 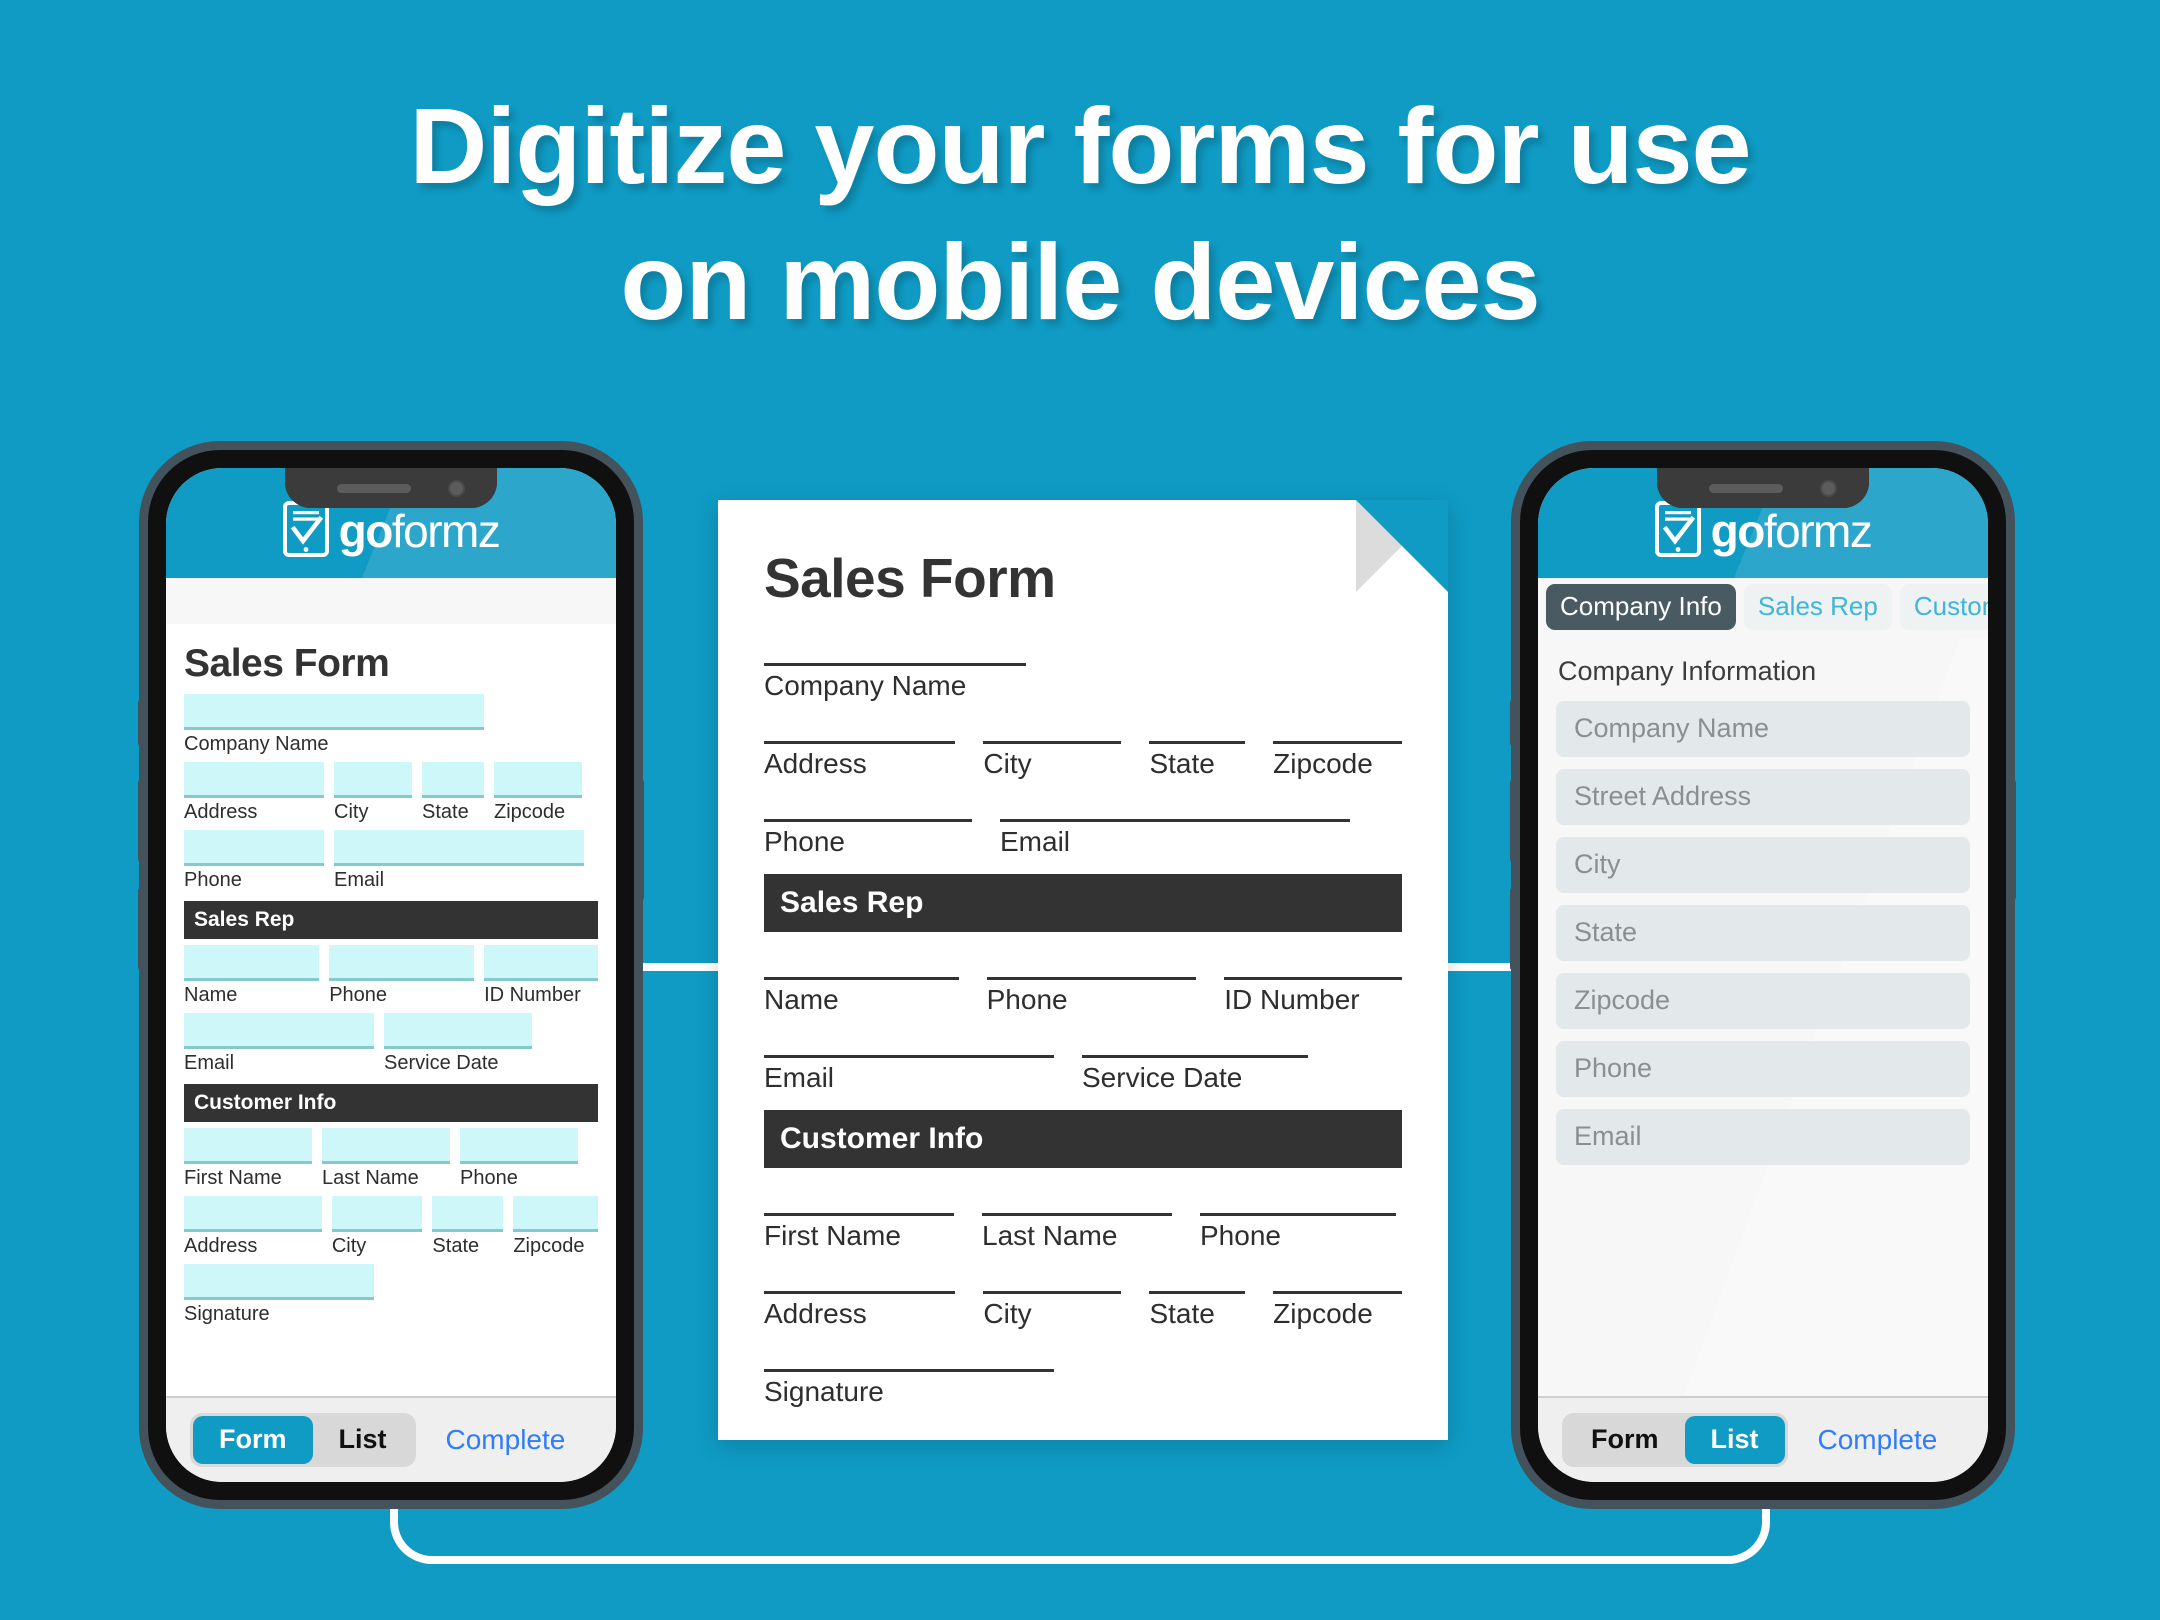 What do you see at coordinates (1763, 932) in the screenshot?
I see `list-field-state: State` at bounding box center [1763, 932].